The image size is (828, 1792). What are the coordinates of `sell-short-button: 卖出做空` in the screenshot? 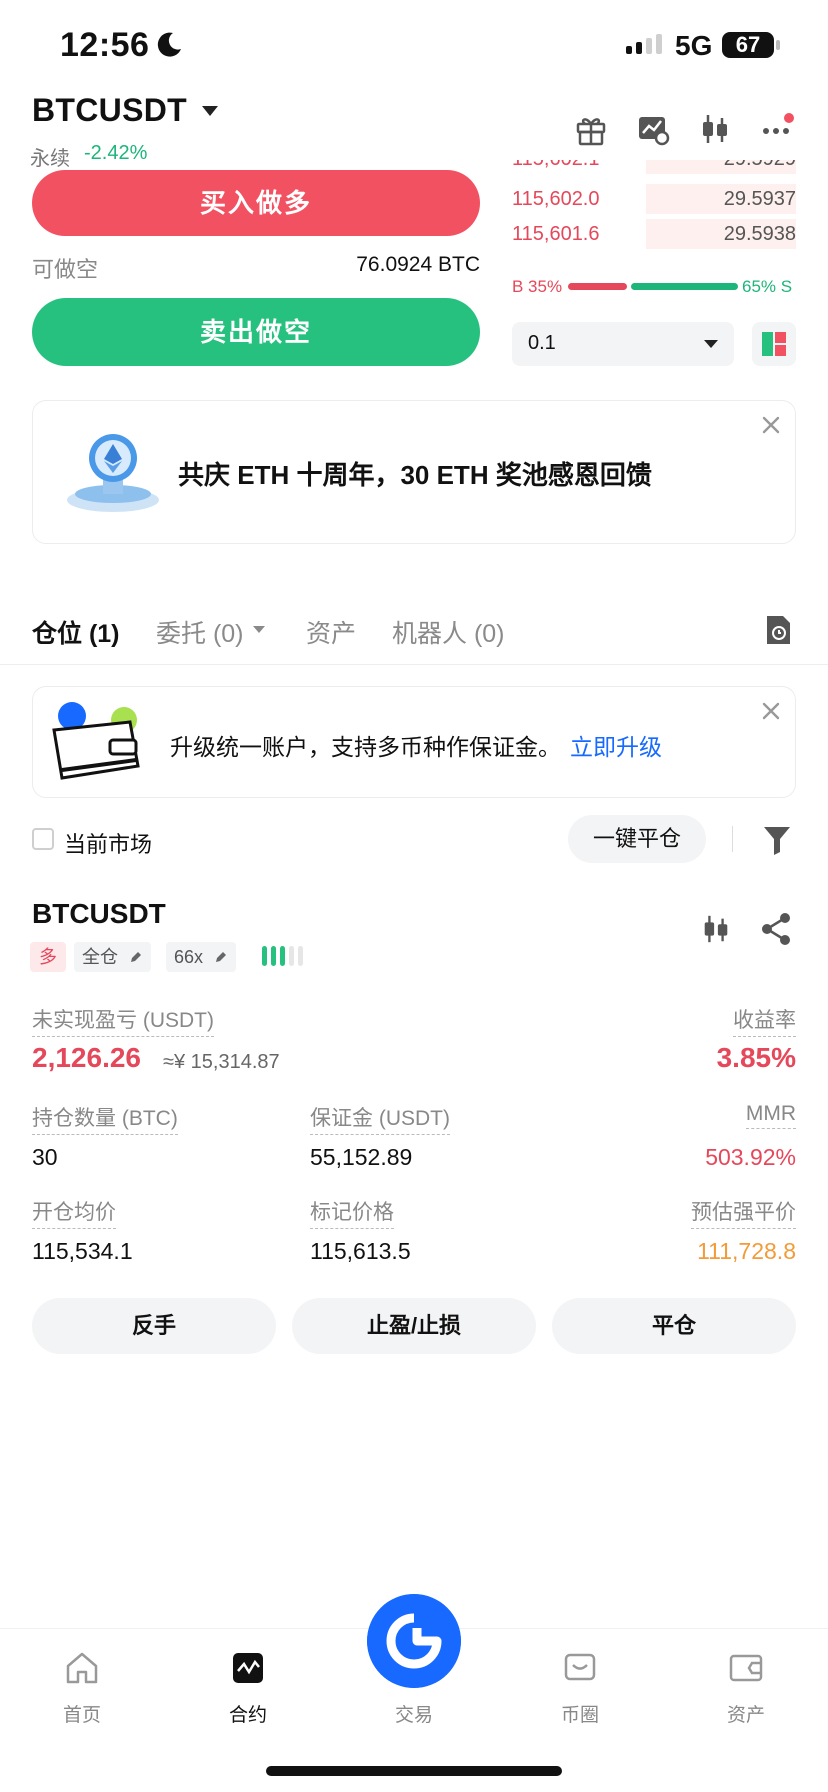 It's located at (256, 332).